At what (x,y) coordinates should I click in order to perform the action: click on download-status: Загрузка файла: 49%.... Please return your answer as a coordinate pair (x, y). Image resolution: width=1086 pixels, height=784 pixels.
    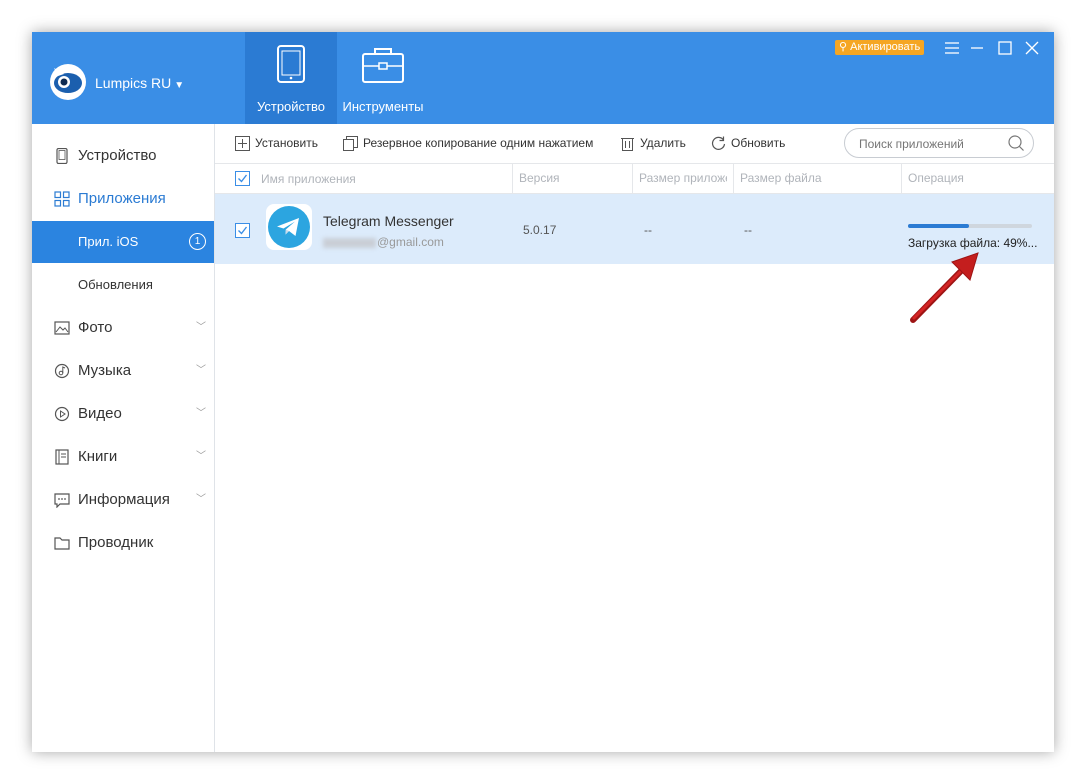
    Looking at the image, I should click on (973, 243).